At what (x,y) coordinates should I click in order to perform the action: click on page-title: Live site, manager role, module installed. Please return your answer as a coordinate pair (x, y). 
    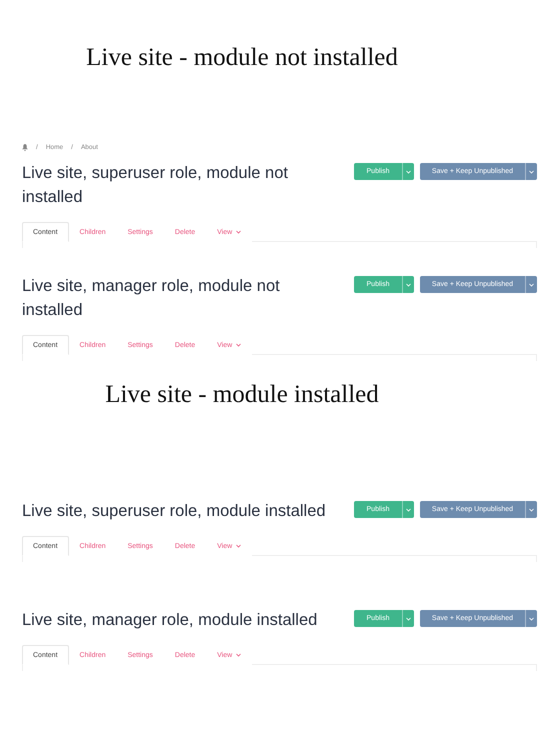
    Looking at the image, I should click on (170, 620).